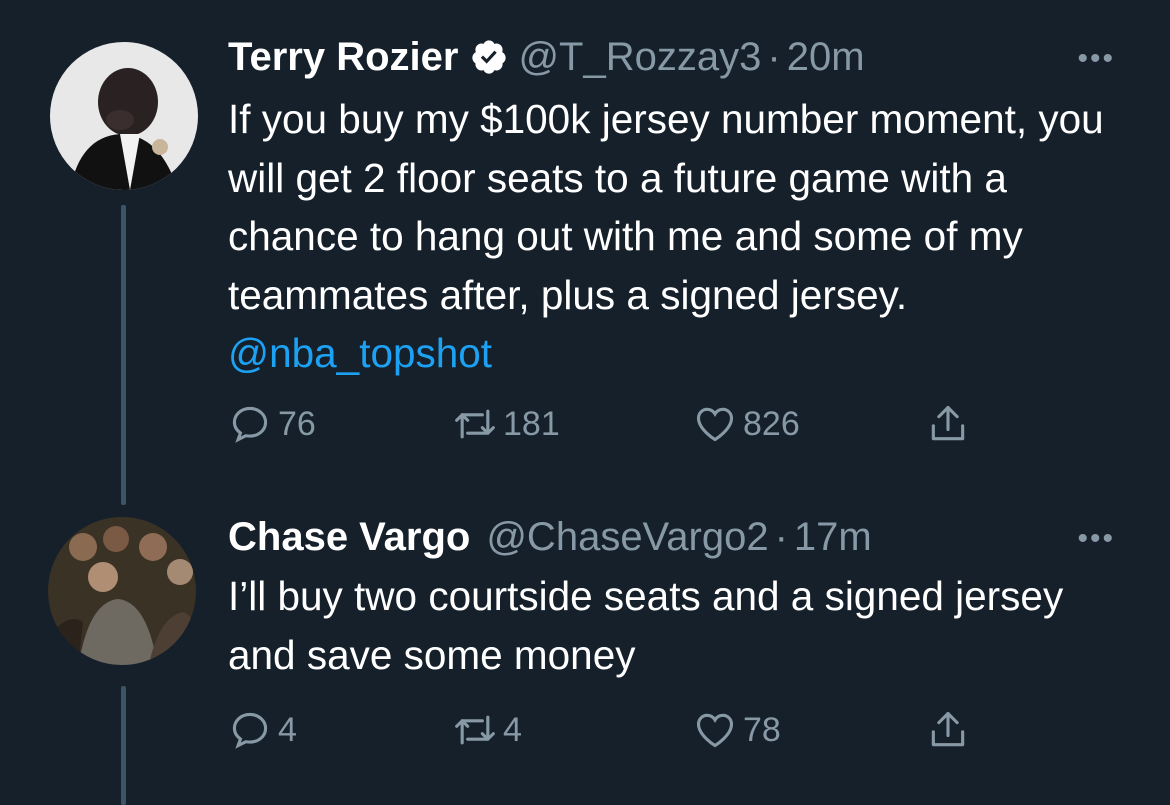  What do you see at coordinates (762, 729) in the screenshot?
I see `like-count: 78` at bounding box center [762, 729].